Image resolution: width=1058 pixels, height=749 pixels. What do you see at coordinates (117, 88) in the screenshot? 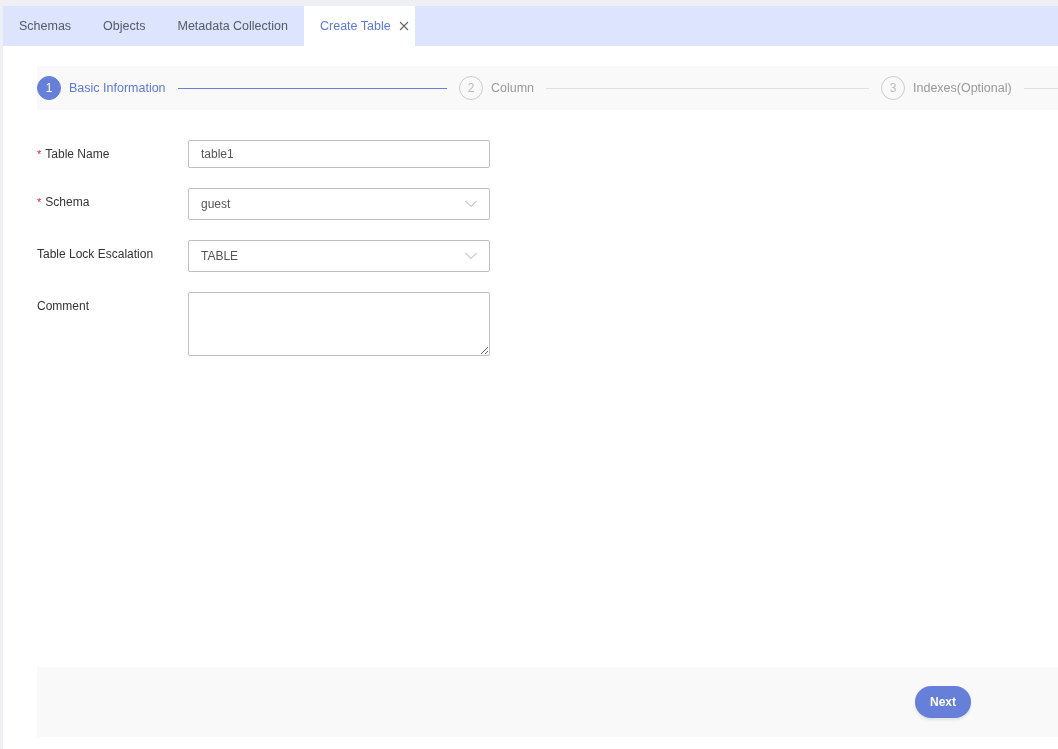
I see `step-label: Basic Information` at bounding box center [117, 88].